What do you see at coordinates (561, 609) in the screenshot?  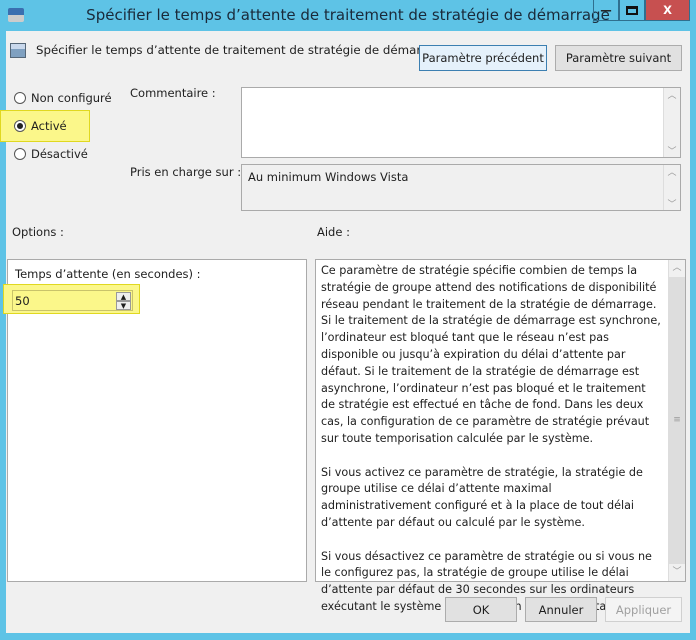 I see `cancel-button: Annuler` at bounding box center [561, 609].